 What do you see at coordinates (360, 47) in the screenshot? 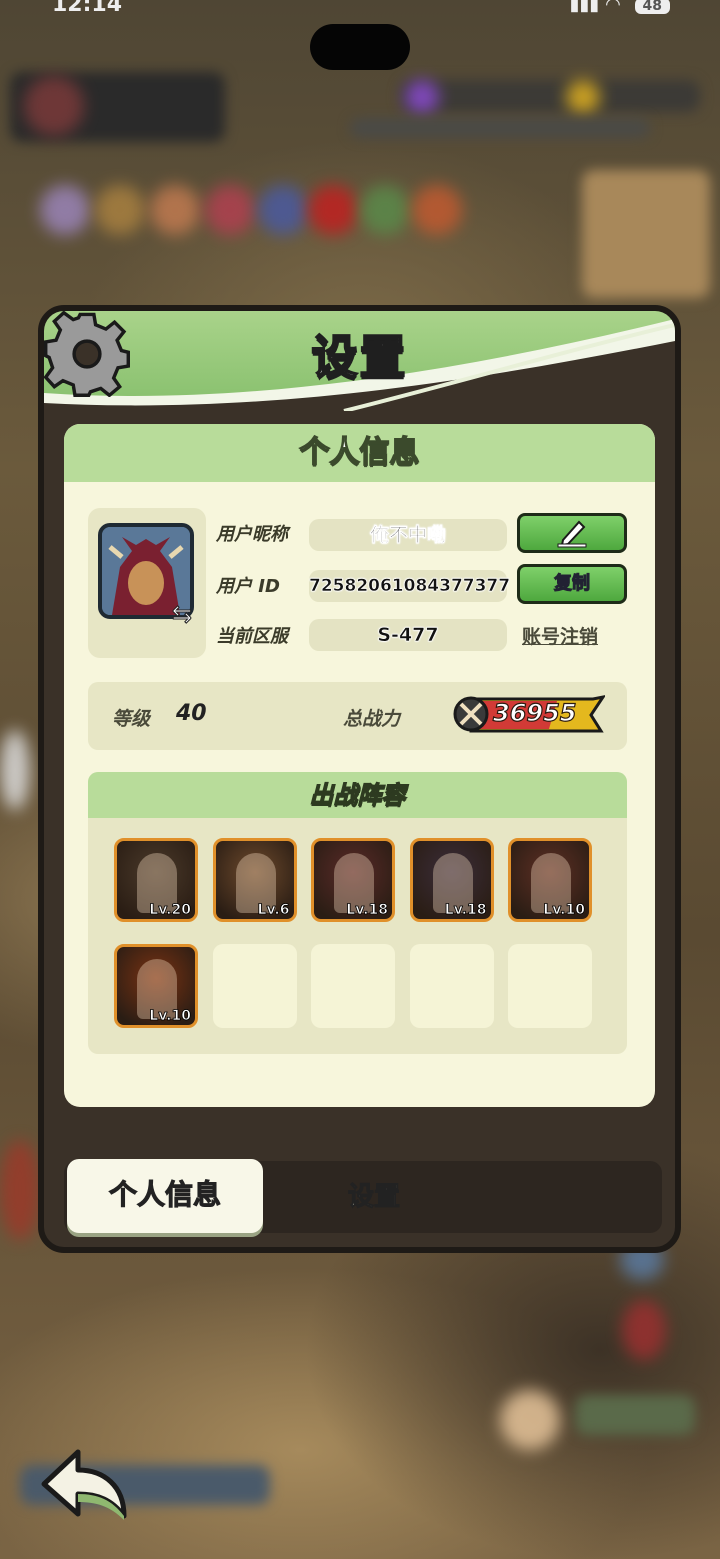
I see `camera-cutout` at bounding box center [360, 47].